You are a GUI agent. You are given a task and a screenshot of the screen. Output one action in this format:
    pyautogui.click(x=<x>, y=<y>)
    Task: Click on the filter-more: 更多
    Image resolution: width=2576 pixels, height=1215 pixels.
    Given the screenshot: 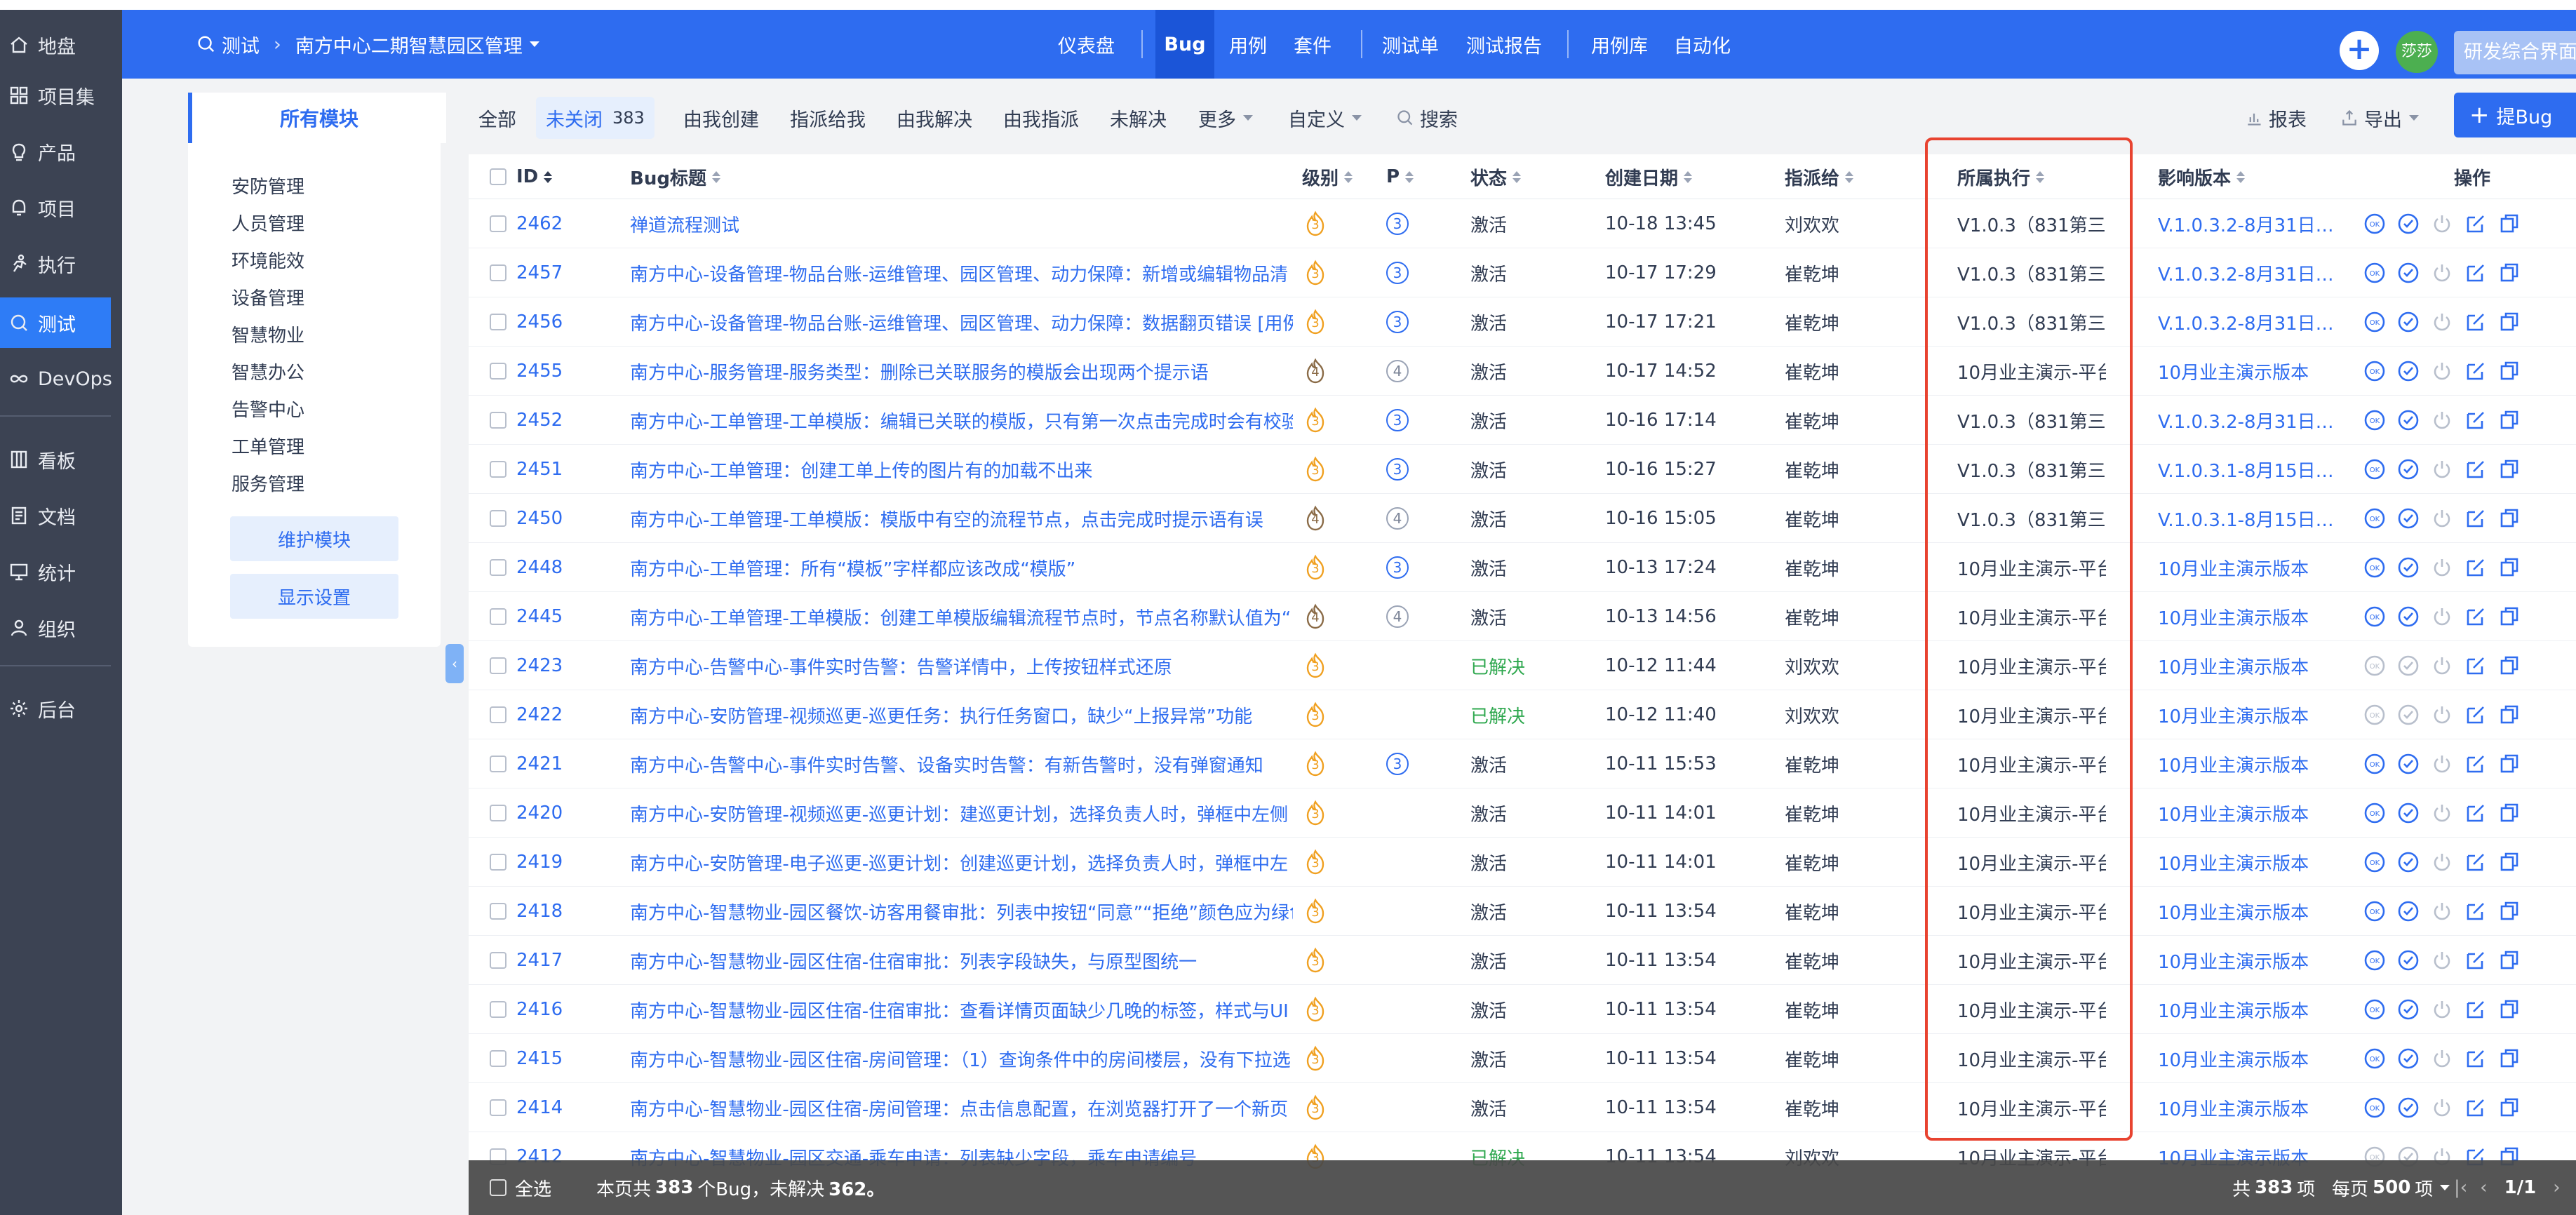 What is the action you would take?
    pyautogui.click(x=1226, y=118)
    